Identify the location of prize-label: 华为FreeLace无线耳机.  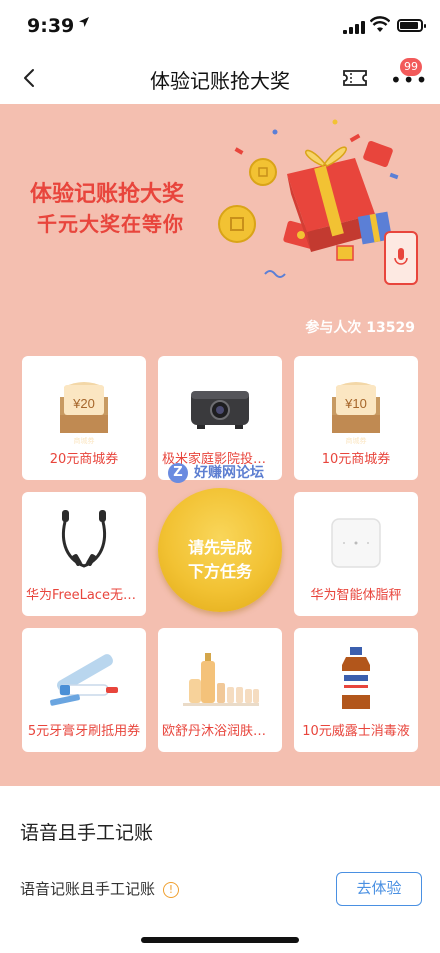
(84, 595).